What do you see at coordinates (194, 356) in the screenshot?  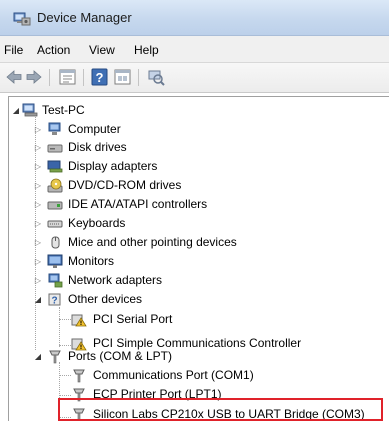 I see `tree-item: ◢ Ports (COM & LPT)` at bounding box center [194, 356].